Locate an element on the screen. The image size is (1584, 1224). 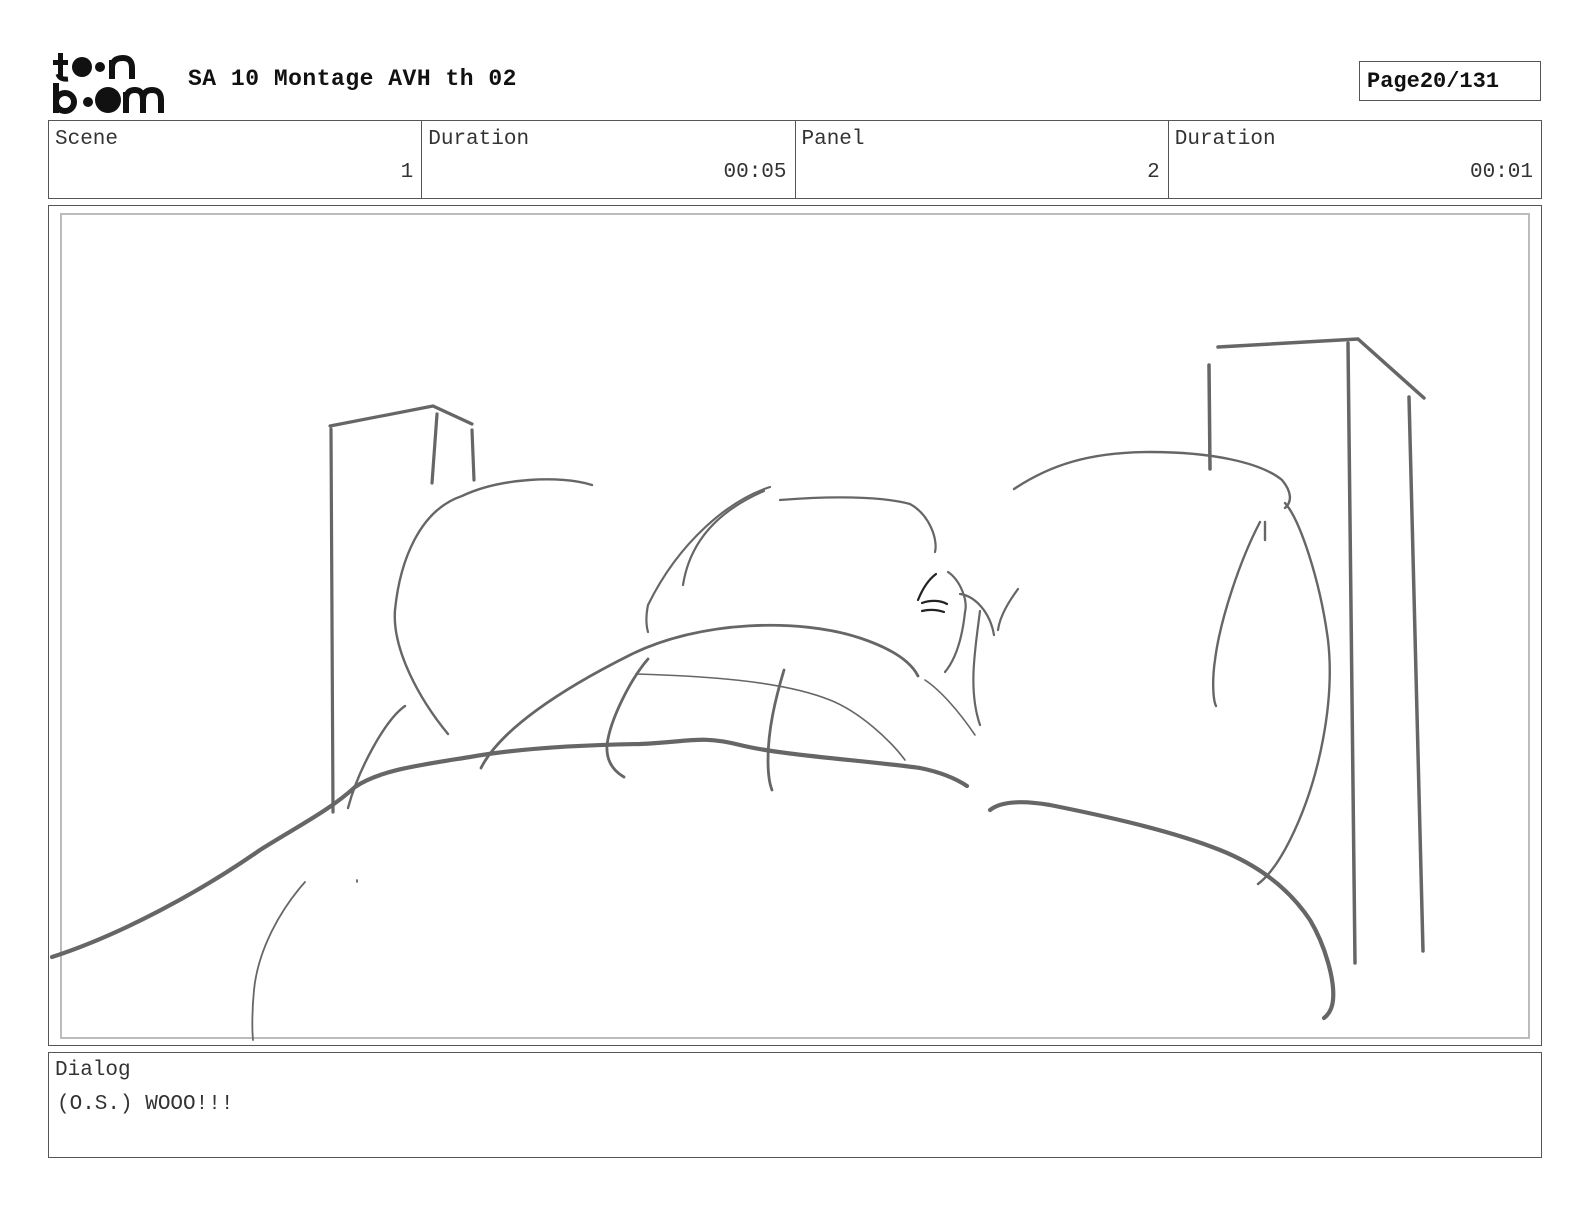
page-indicator: Page 20/131 is located at coordinates (1450, 81).